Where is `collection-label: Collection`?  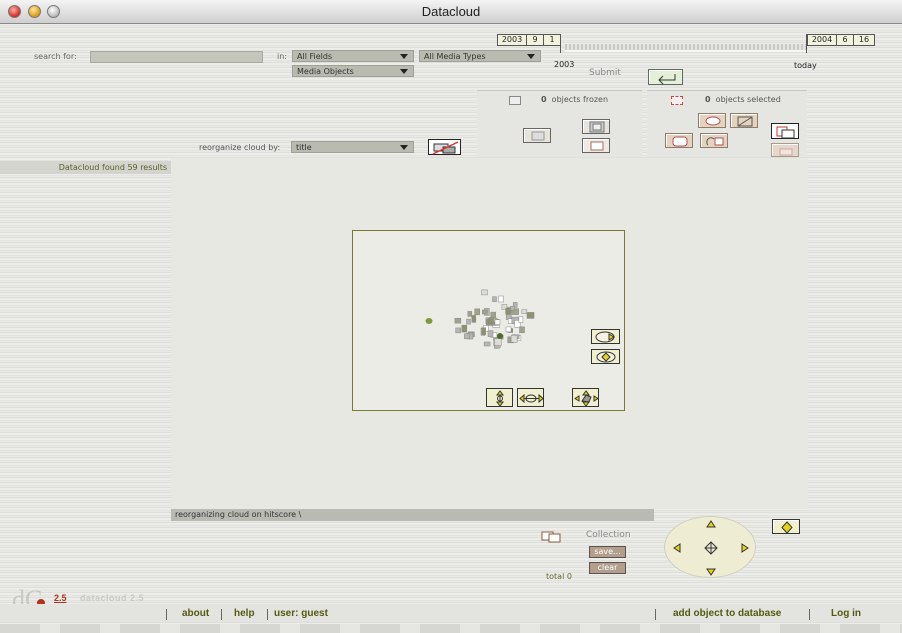
collection-label: Collection is located at coordinates (608, 535).